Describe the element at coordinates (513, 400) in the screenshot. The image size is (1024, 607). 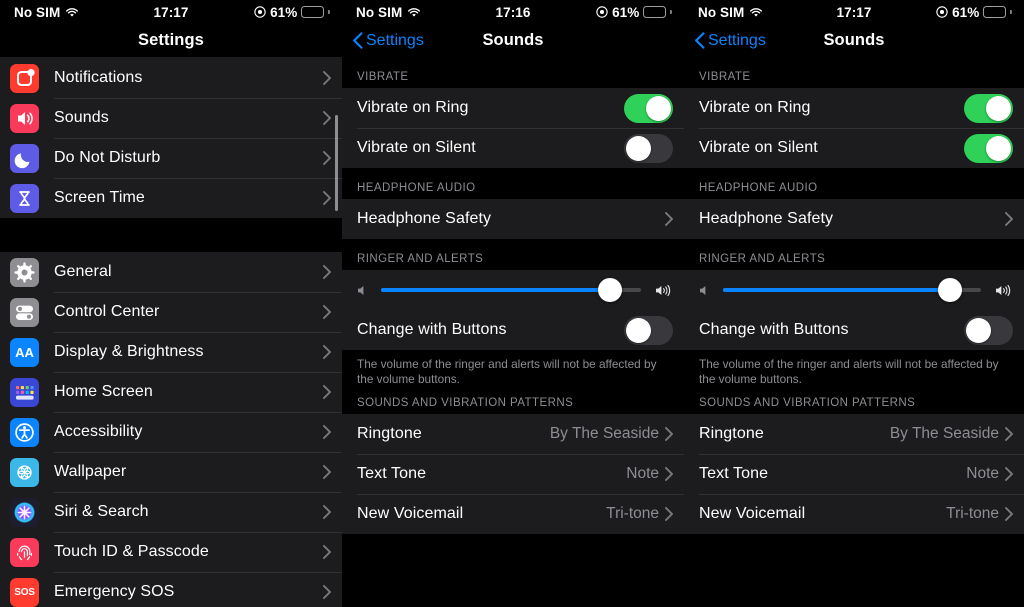
I see `section-header-sounds-patterns: SOUNDS AND VIBRATION PATTERNS` at that location.